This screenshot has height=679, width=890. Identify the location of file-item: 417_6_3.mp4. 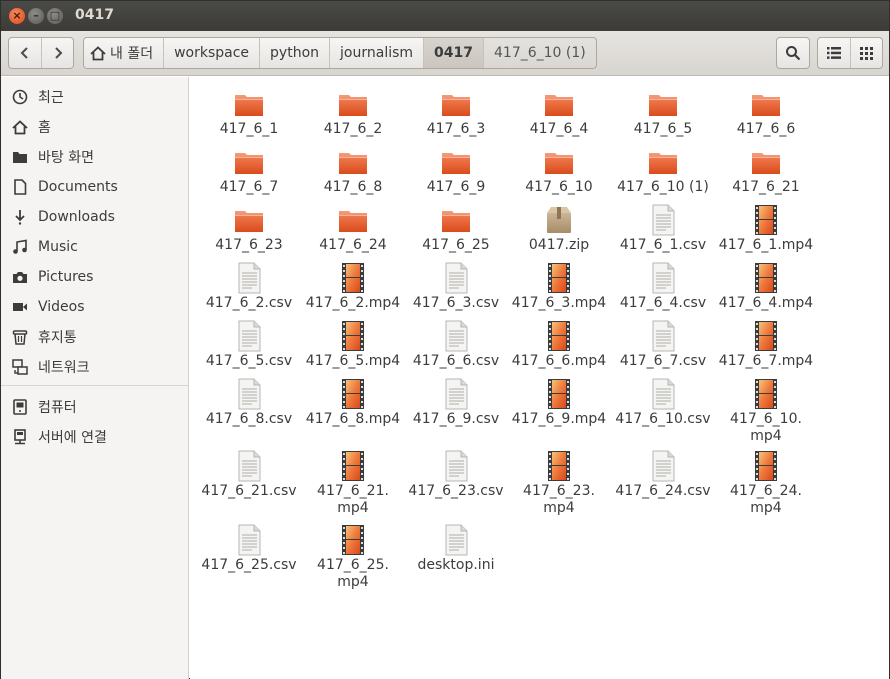
(559, 286).